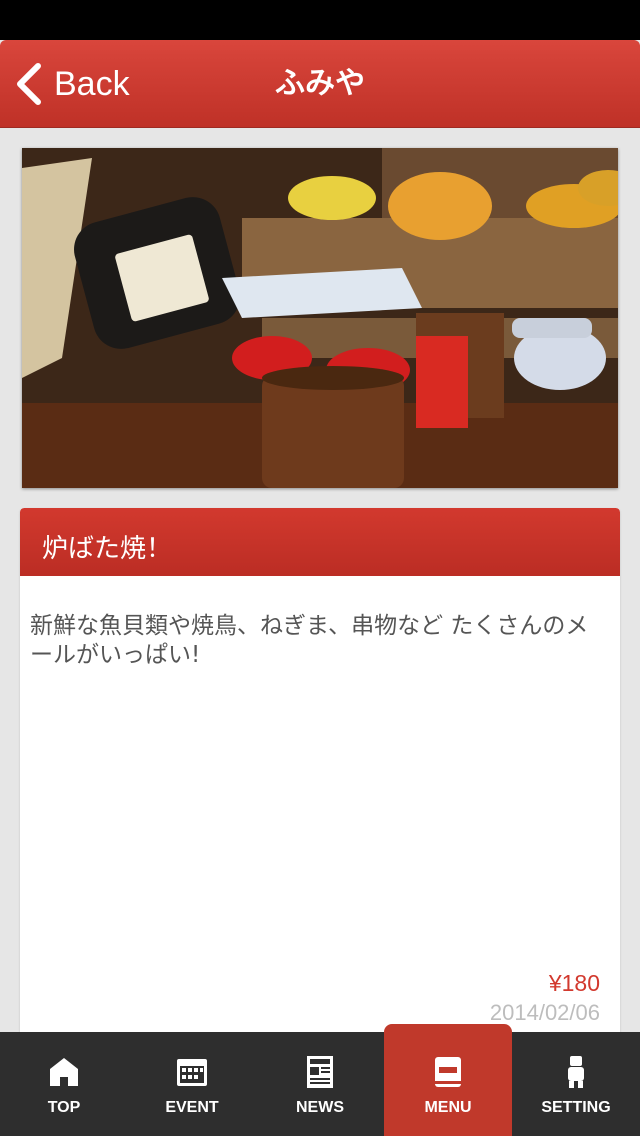 The height and width of the screenshot is (1136, 640). Describe the element at coordinates (576, 1072) in the screenshot. I see `person-icon` at that location.